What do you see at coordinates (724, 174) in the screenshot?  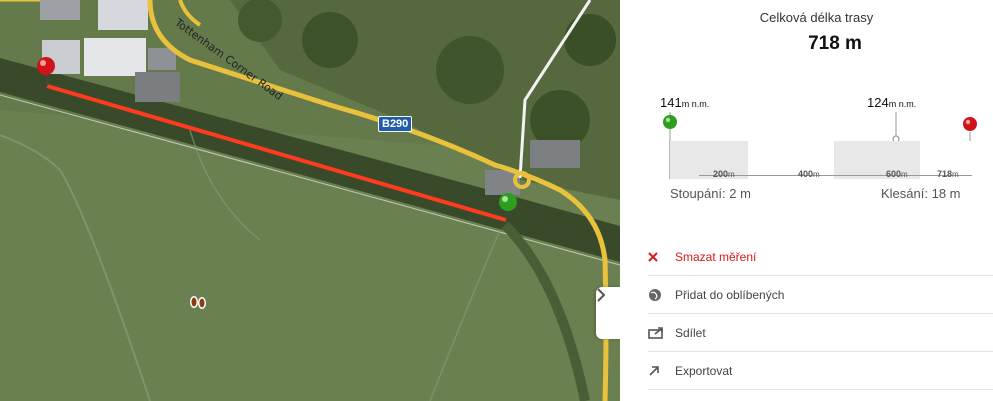 I see `profile-tick: 200m` at bounding box center [724, 174].